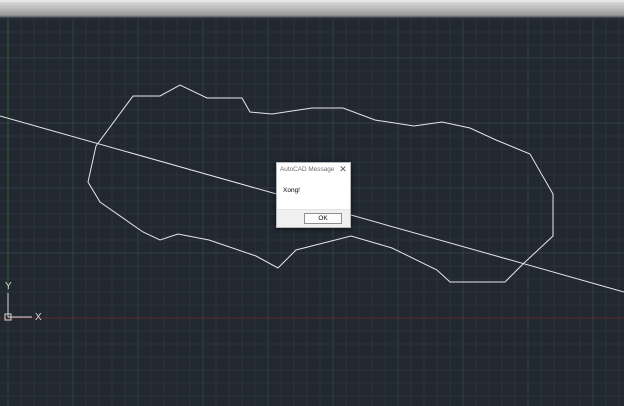  I want to click on close-icon: ✕, so click(343, 169).